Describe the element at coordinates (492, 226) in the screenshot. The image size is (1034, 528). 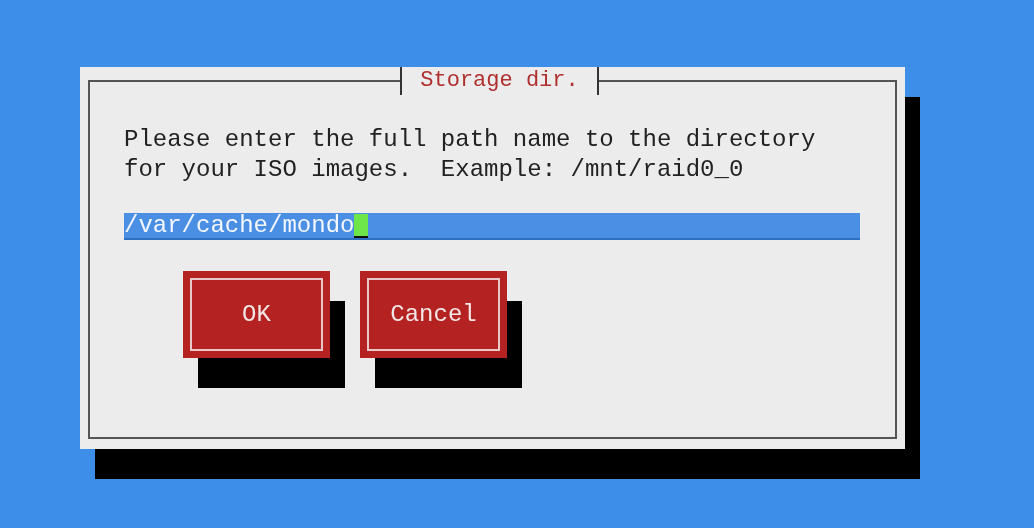
I see `input-field: /var/cache/mondo` at that location.